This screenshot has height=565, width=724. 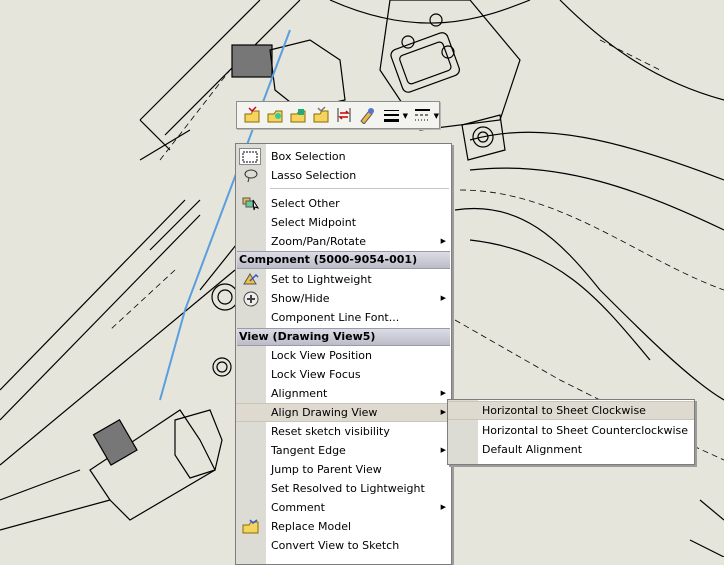 I want to click on menu-item-reset-sketch-visibility: Reset sketch visibility, so click(x=343, y=431).